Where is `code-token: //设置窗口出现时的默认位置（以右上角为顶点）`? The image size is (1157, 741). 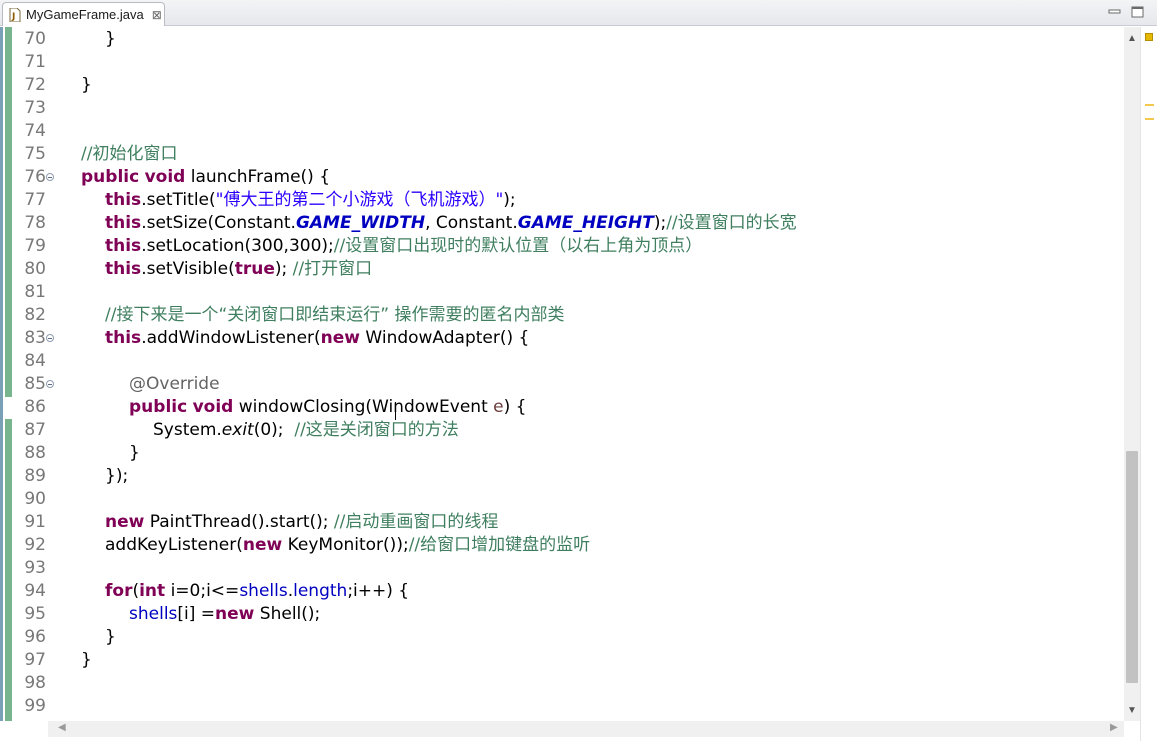
code-token: //设置窗口出现时的默认位置（以右上角为顶点） is located at coordinates (518, 246).